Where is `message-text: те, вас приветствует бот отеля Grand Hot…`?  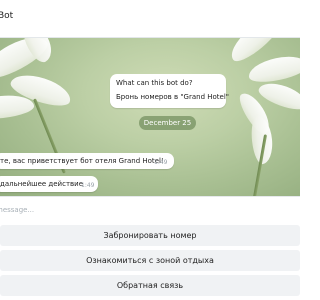
message-text: те, вас приветствует бот отеля Grand Hot… is located at coordinates (82, 161).